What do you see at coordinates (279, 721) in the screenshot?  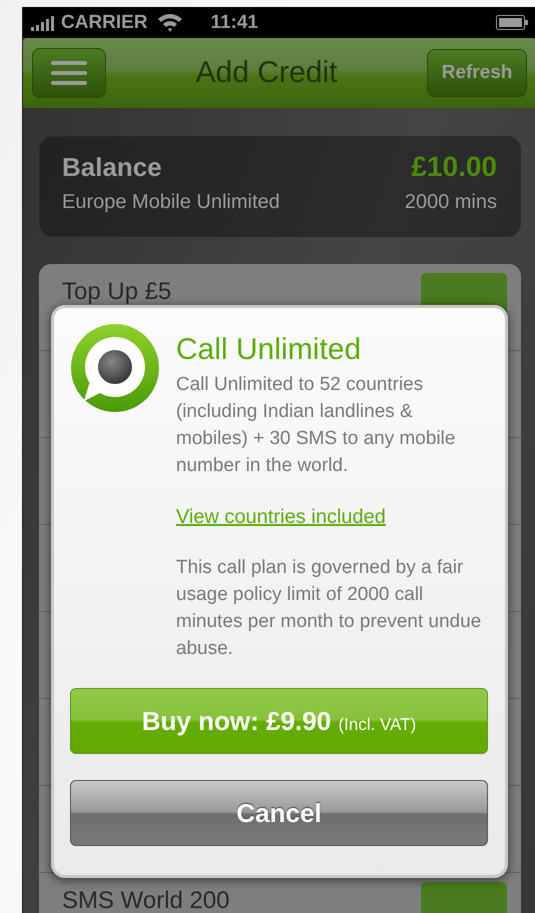 I see `buy-now-button: Buy now: £9.90 (Incl. VAT)` at bounding box center [279, 721].